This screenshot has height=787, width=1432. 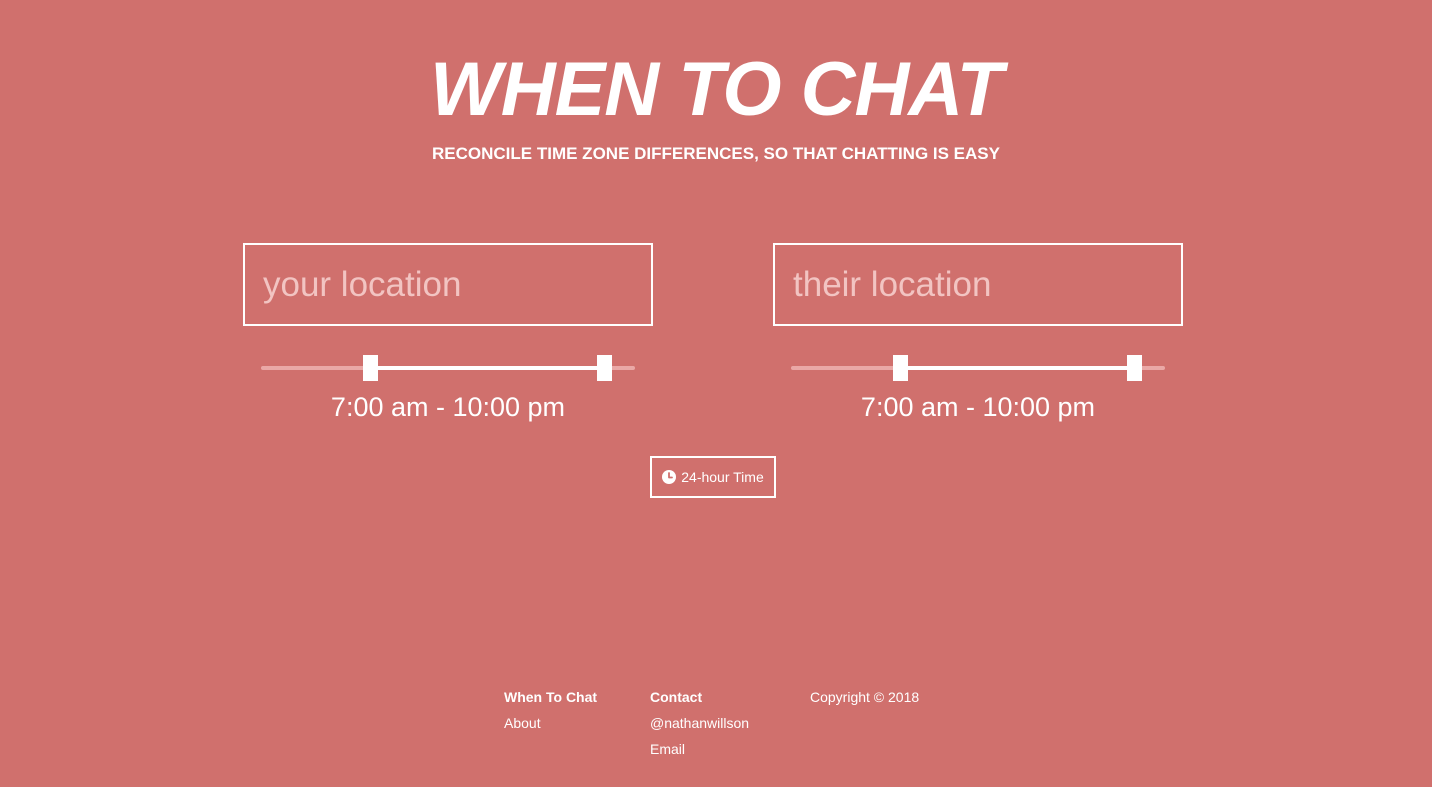 I want to click on your-hours-slider, so click(x=448, y=368).